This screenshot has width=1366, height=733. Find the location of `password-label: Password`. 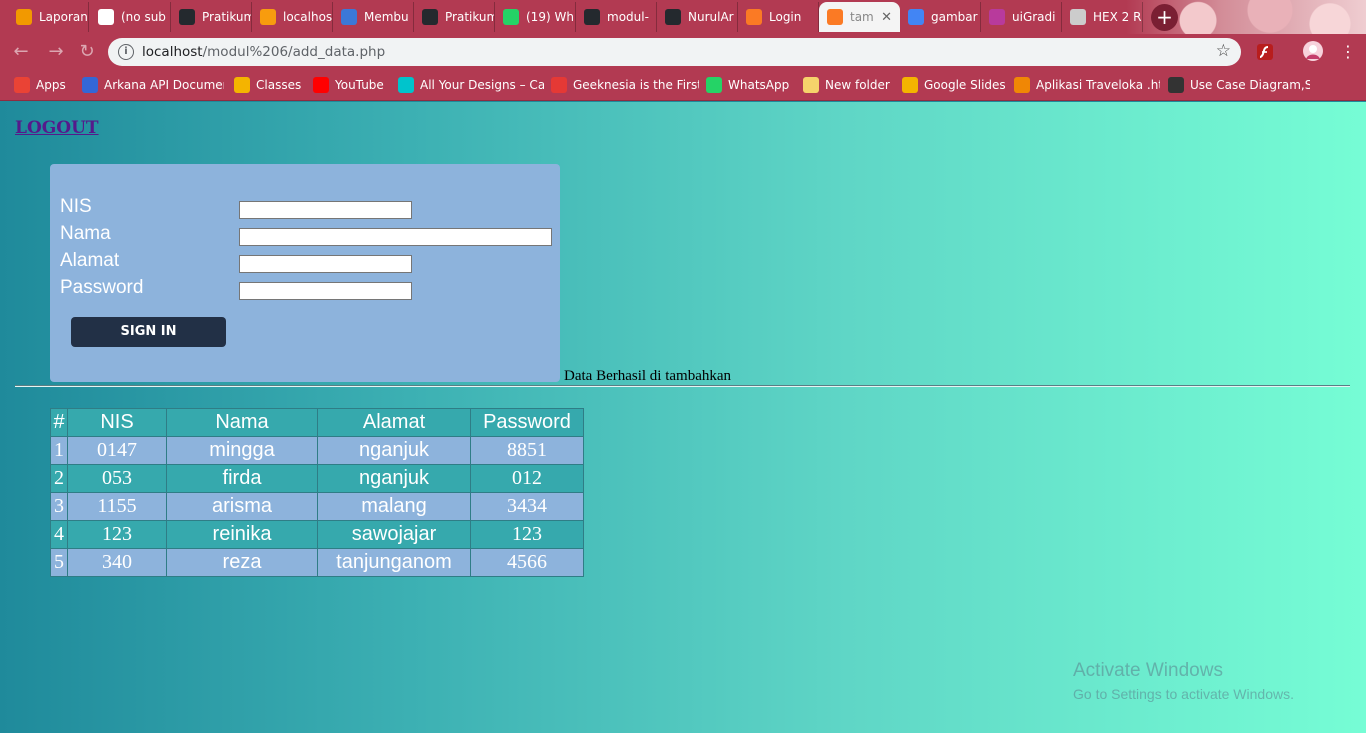

password-label: Password is located at coordinates (102, 287).